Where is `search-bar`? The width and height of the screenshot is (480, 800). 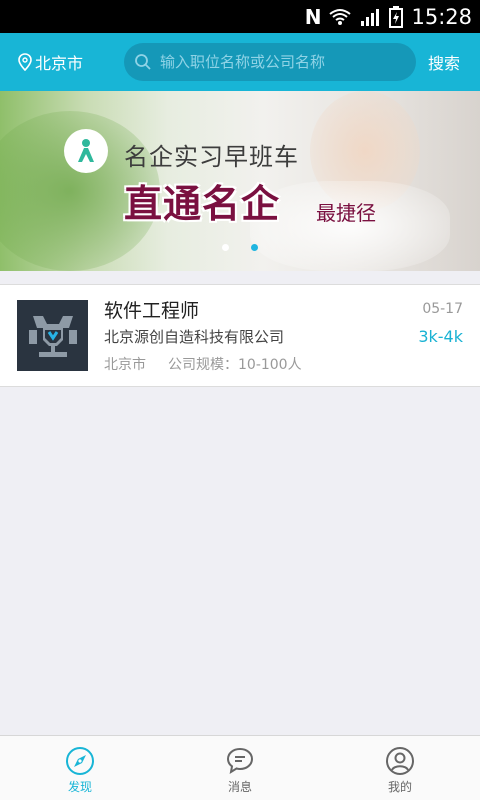
search-bar is located at coordinates (270, 62).